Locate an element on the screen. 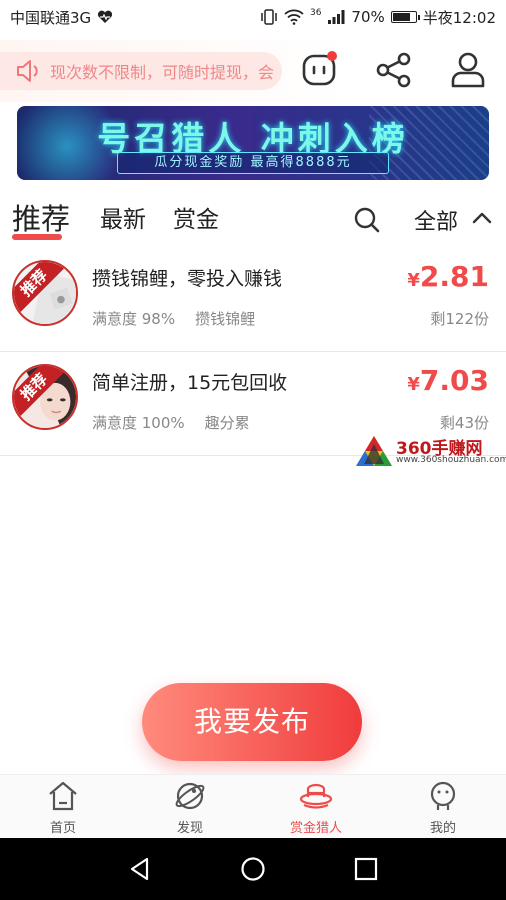 This screenshot has height=900, width=506. task-meta: 满意度 100% 趣分累 is located at coordinates (171, 422).